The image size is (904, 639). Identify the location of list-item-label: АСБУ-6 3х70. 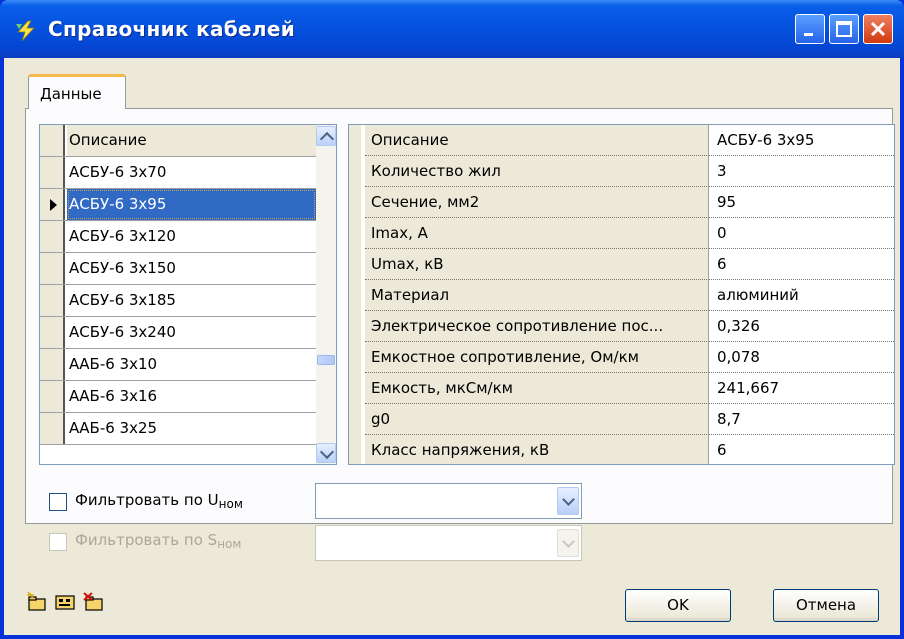
(118, 172).